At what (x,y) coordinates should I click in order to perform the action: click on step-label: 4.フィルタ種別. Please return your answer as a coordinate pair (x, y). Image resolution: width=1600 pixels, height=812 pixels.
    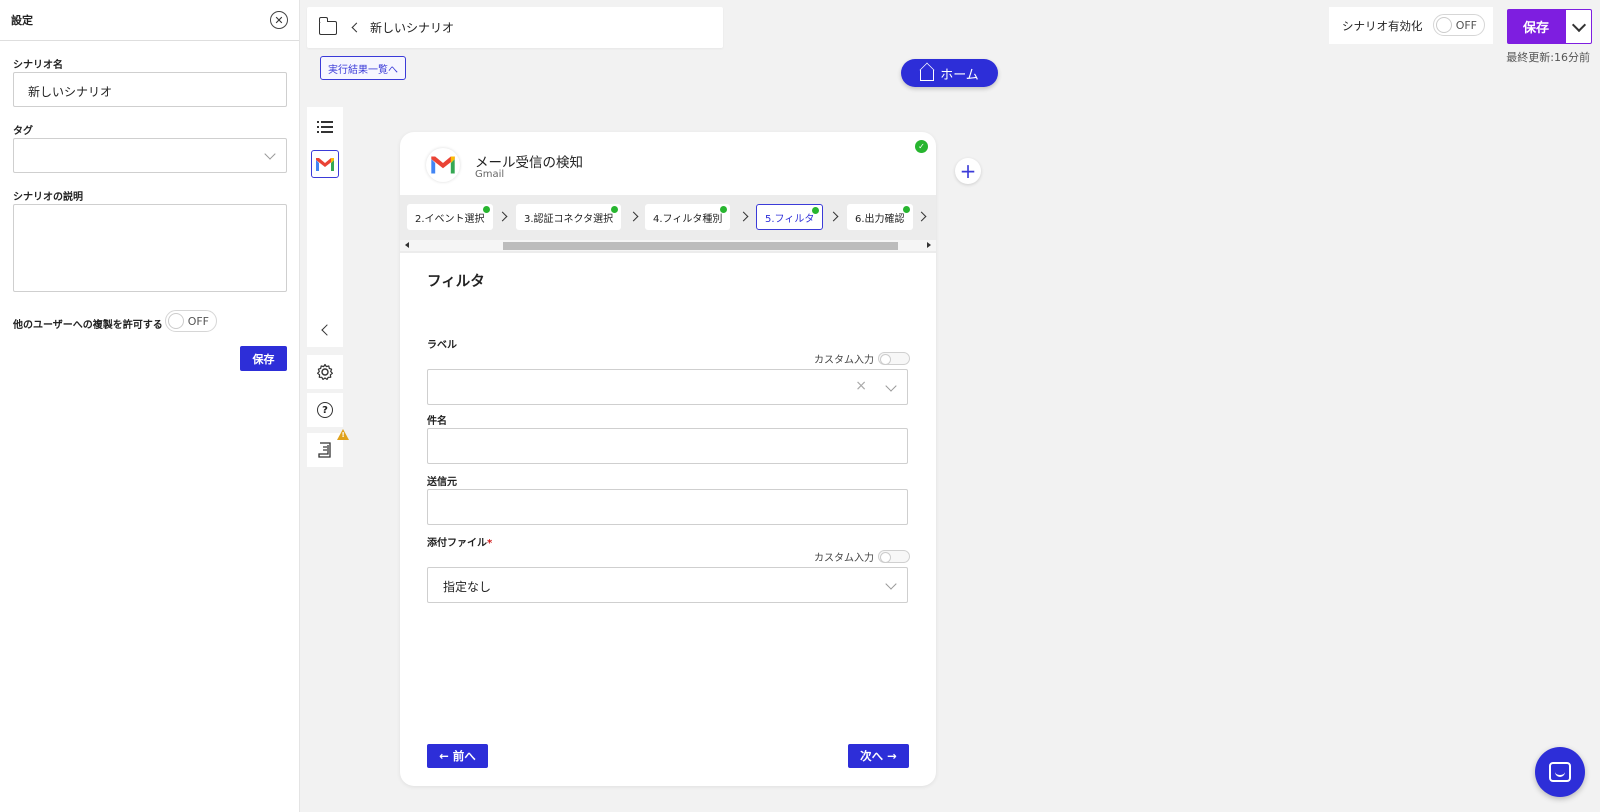
    Looking at the image, I should click on (688, 219).